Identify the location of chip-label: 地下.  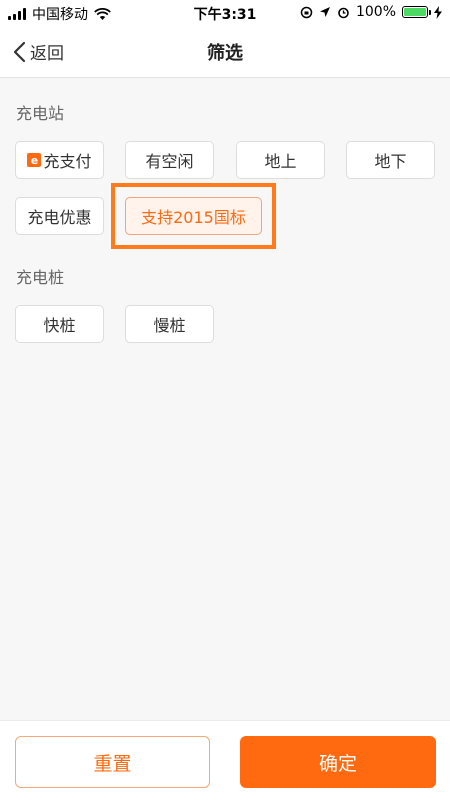
(390, 161).